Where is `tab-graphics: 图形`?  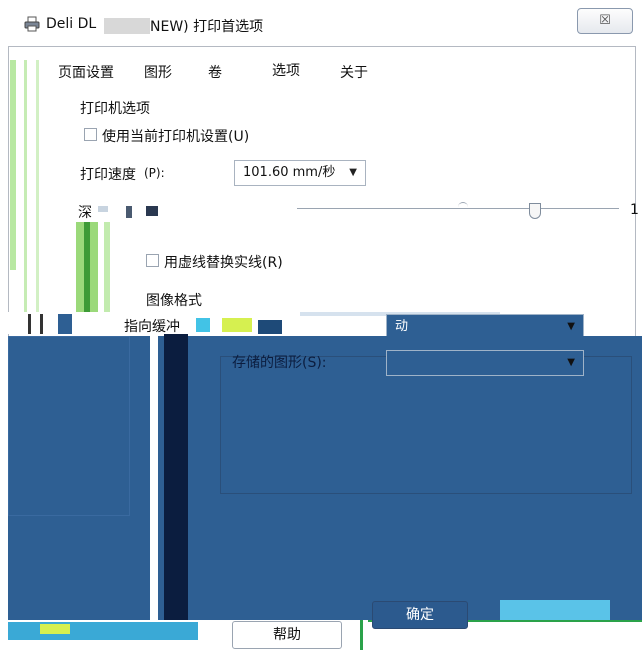
tab-graphics: 图形 is located at coordinates (158, 72).